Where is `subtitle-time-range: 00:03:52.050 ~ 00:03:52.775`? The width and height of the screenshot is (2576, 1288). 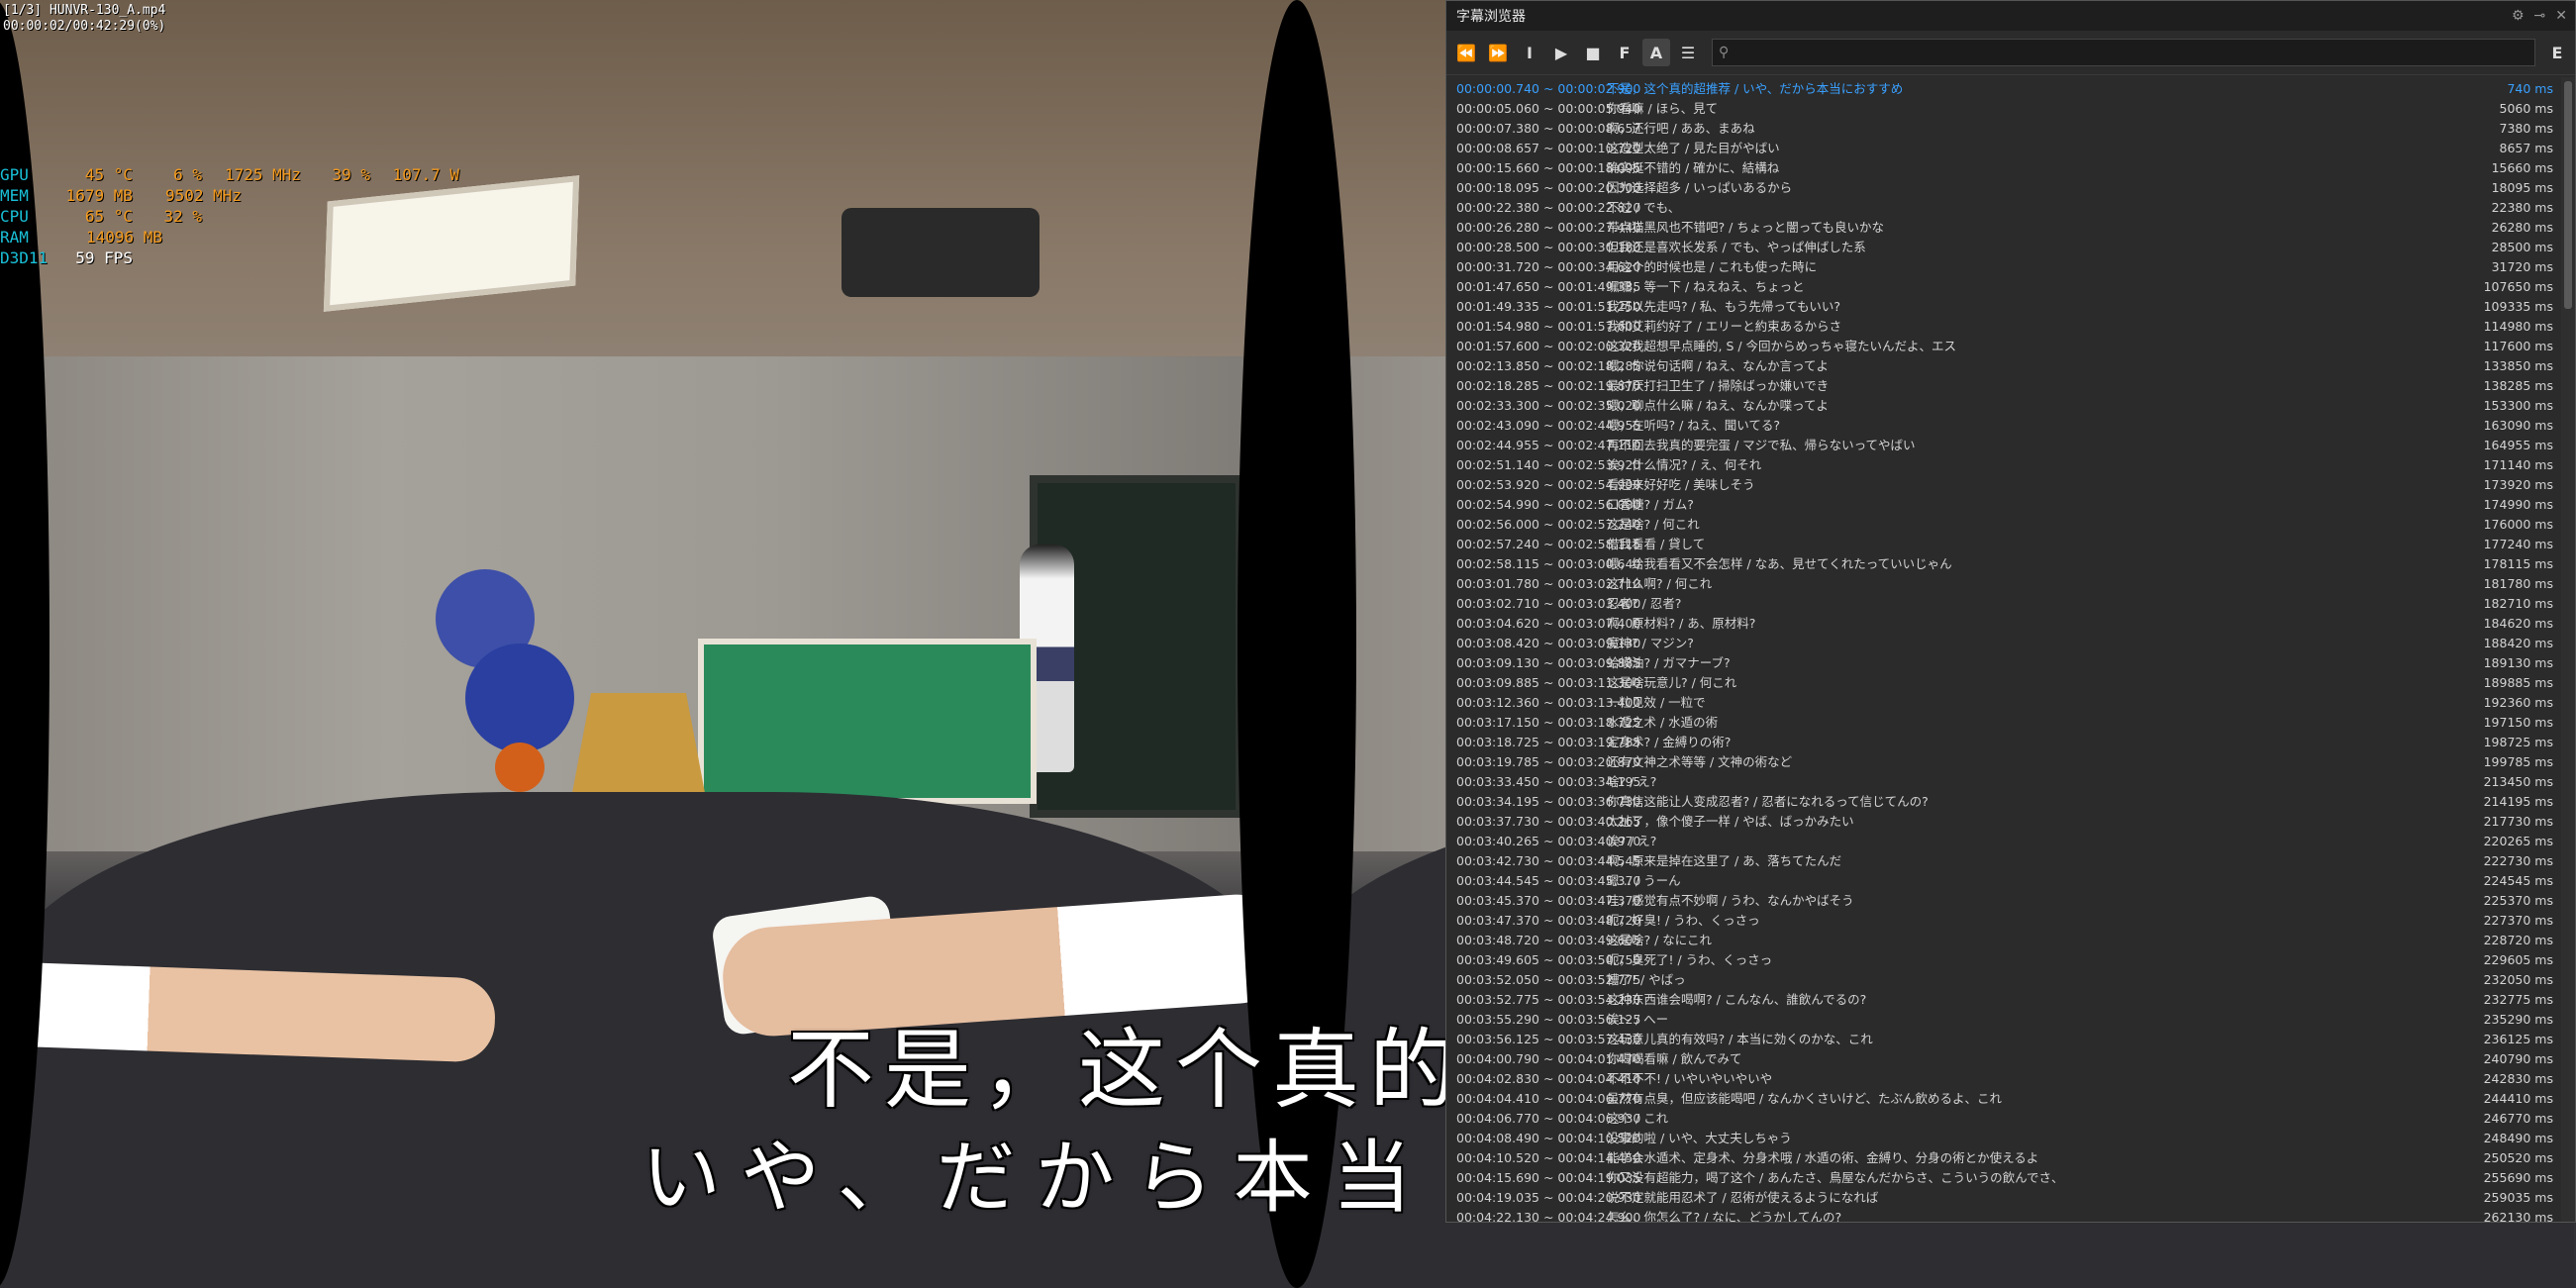 subtitle-time-range: 00:03:52.050 ~ 00:03:52.775 is located at coordinates (1549, 980).